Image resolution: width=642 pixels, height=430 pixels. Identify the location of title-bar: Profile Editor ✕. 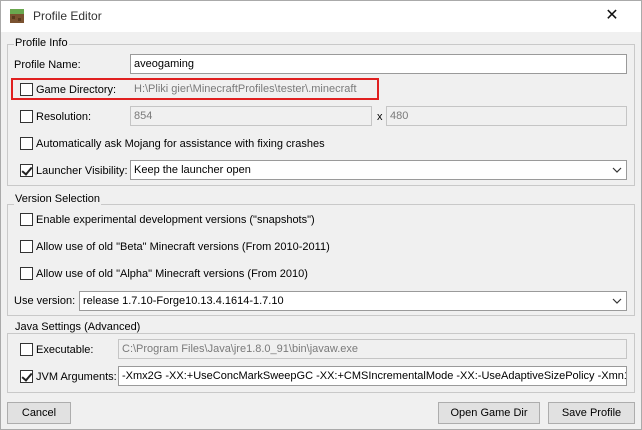
(321, 16).